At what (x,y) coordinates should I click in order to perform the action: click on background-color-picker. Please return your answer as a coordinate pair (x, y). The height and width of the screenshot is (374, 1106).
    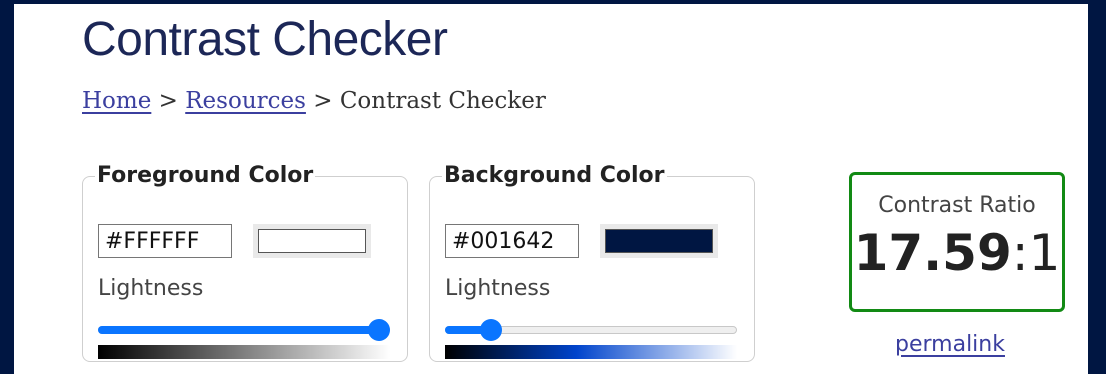
    Looking at the image, I should click on (659, 241).